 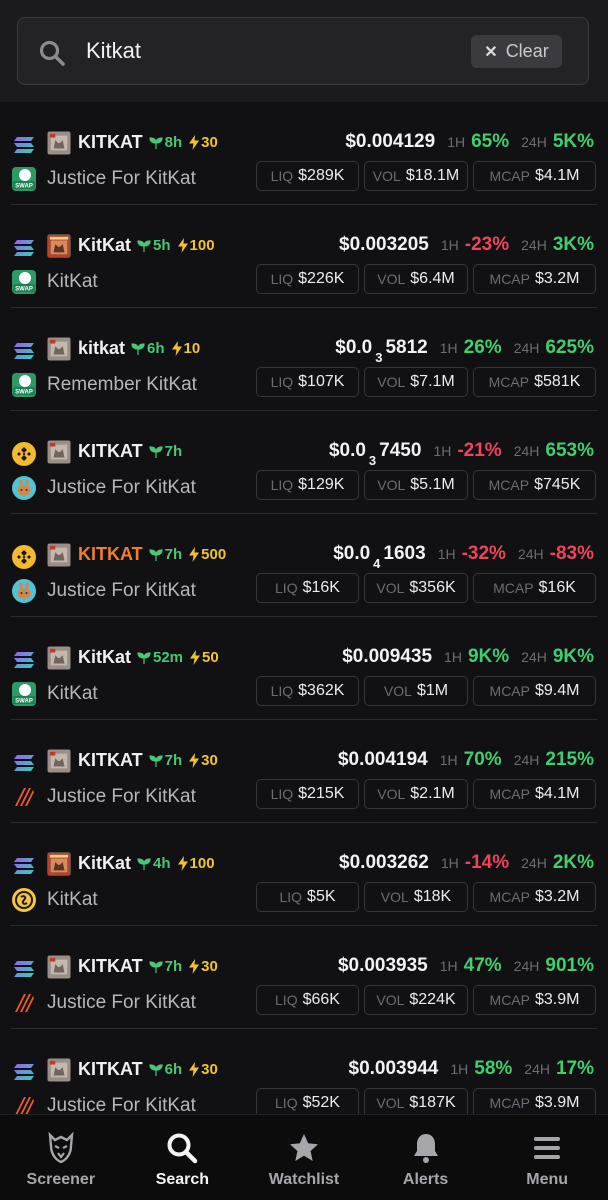 What do you see at coordinates (493, 1068) in the screenshot?
I see `h1-change: 58%` at bounding box center [493, 1068].